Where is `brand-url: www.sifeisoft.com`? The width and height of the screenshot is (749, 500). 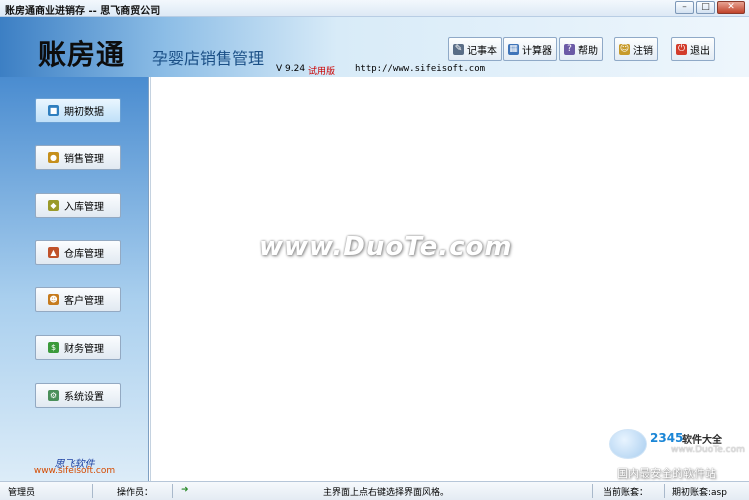
brand-url: www.sifeisoft.com is located at coordinates (74, 471).